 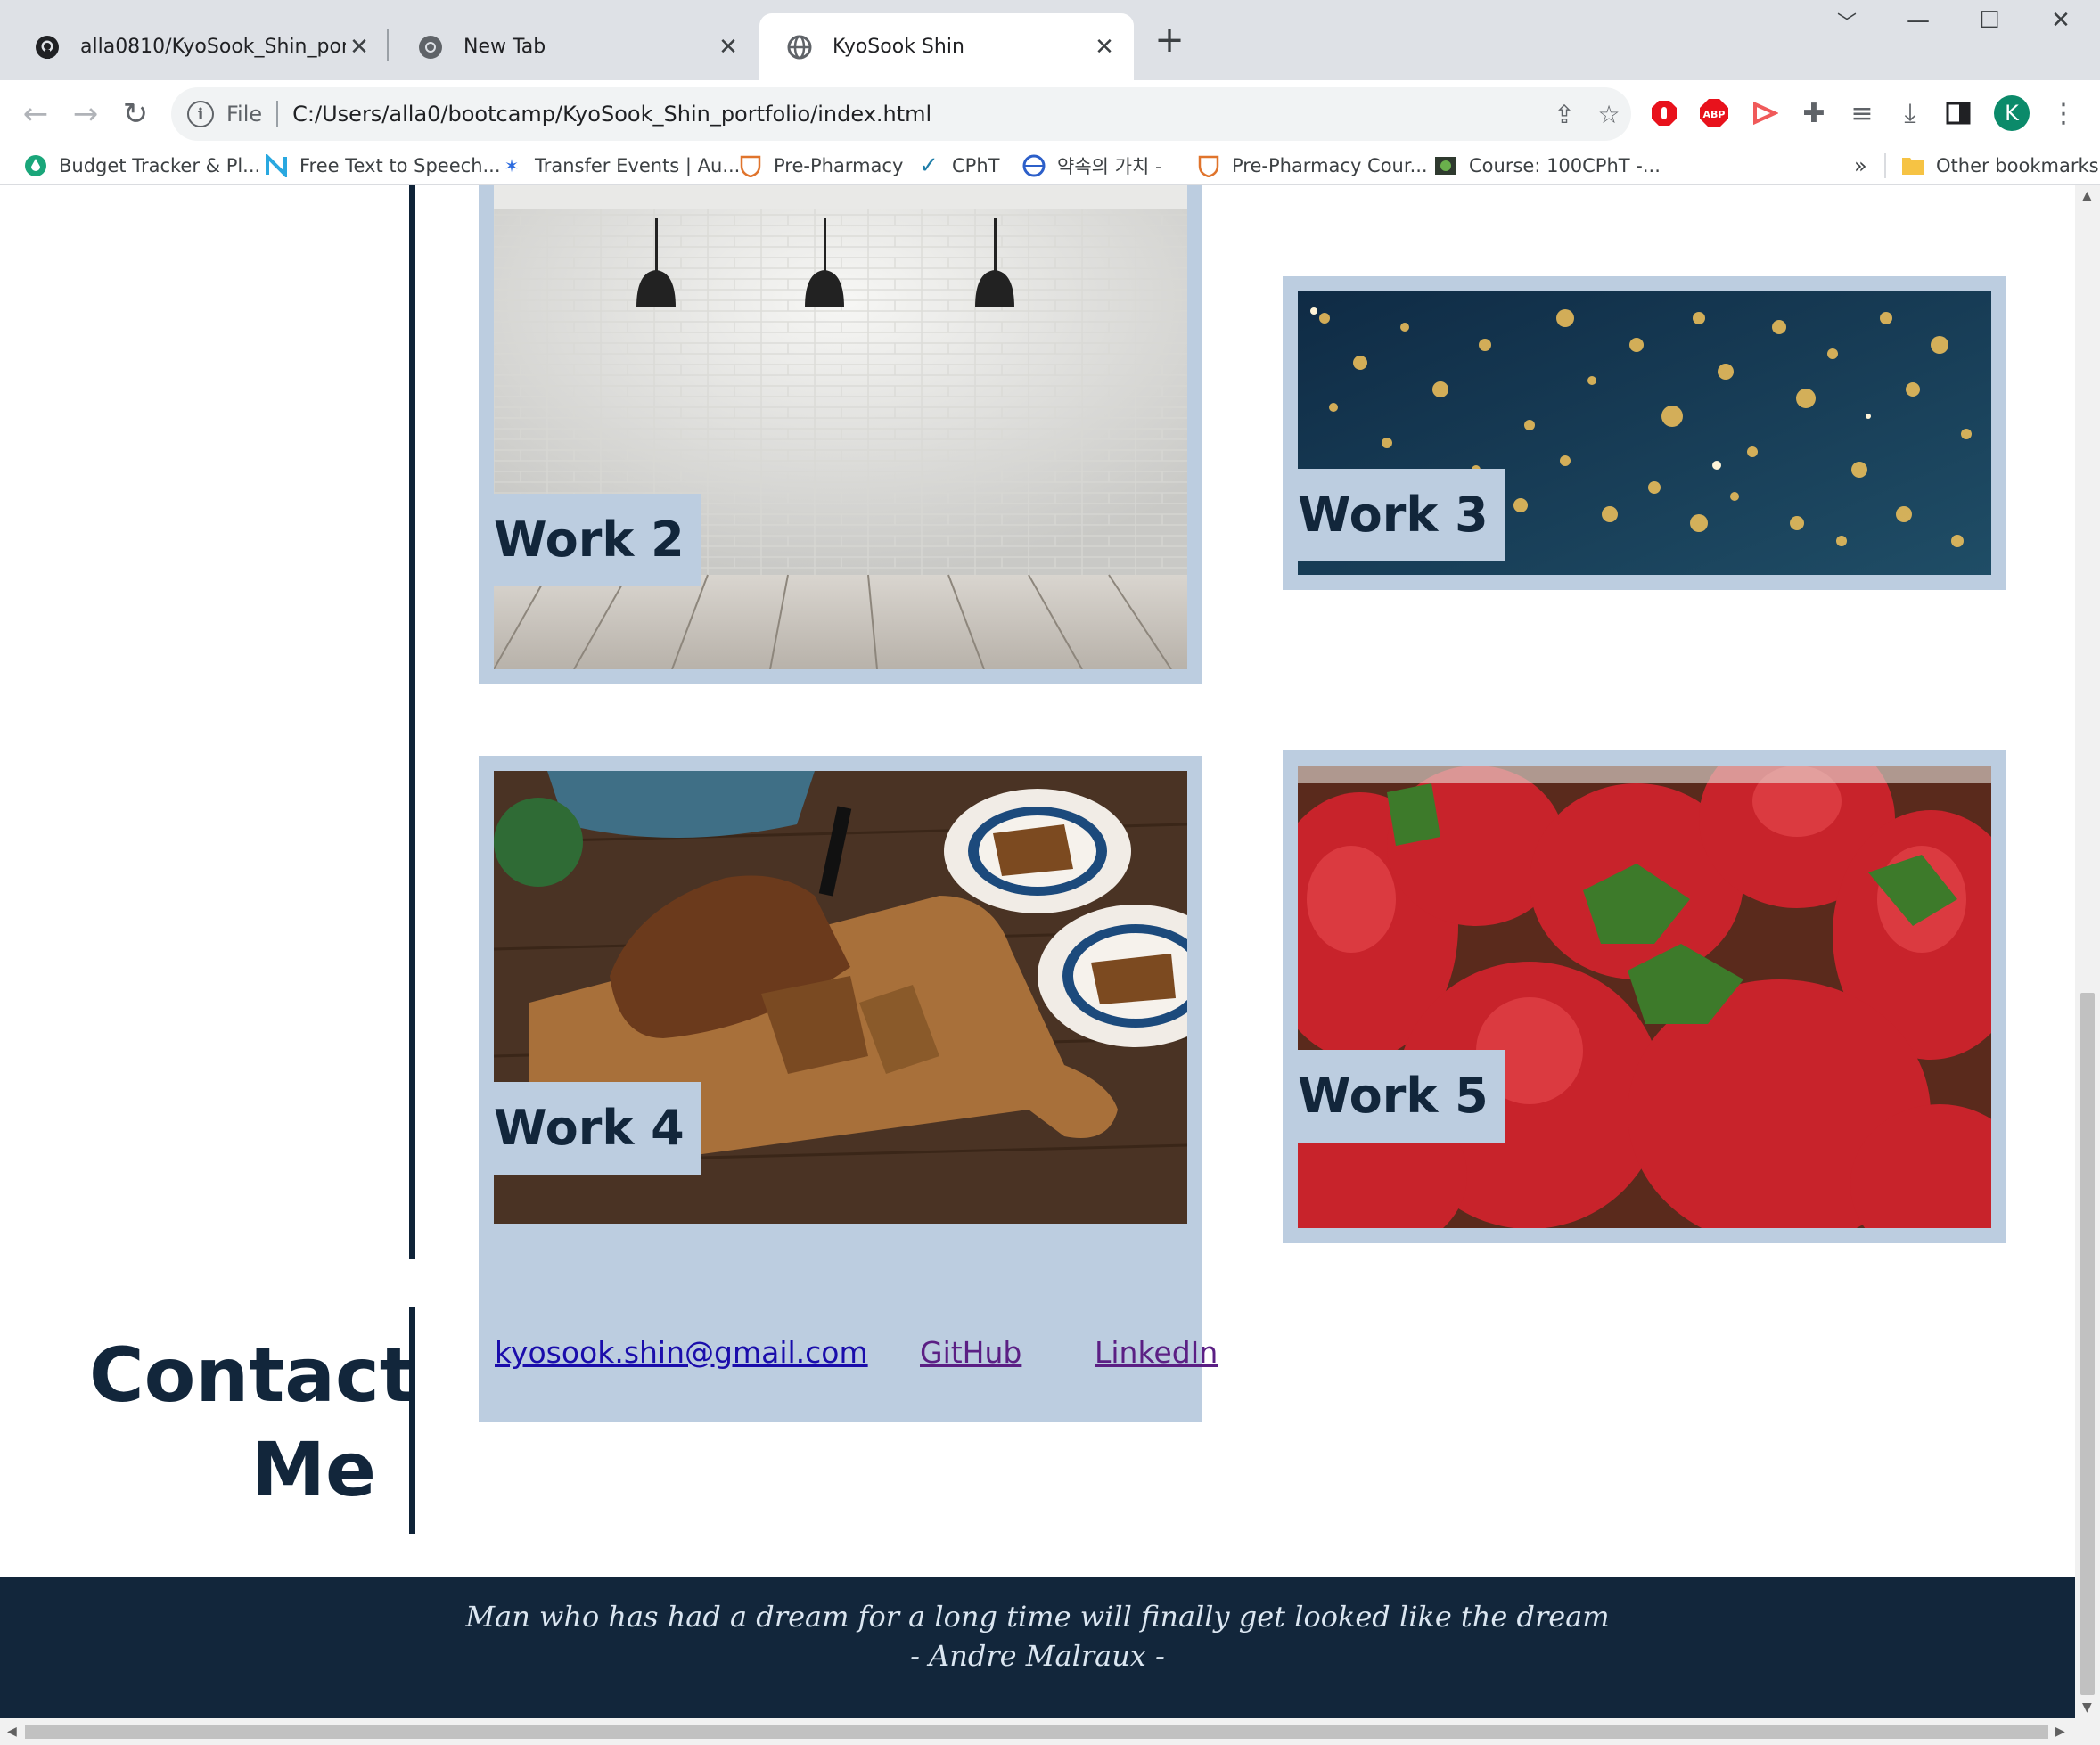 I want to click on tab-search-chevron-icon: ﹀, so click(x=1847, y=21).